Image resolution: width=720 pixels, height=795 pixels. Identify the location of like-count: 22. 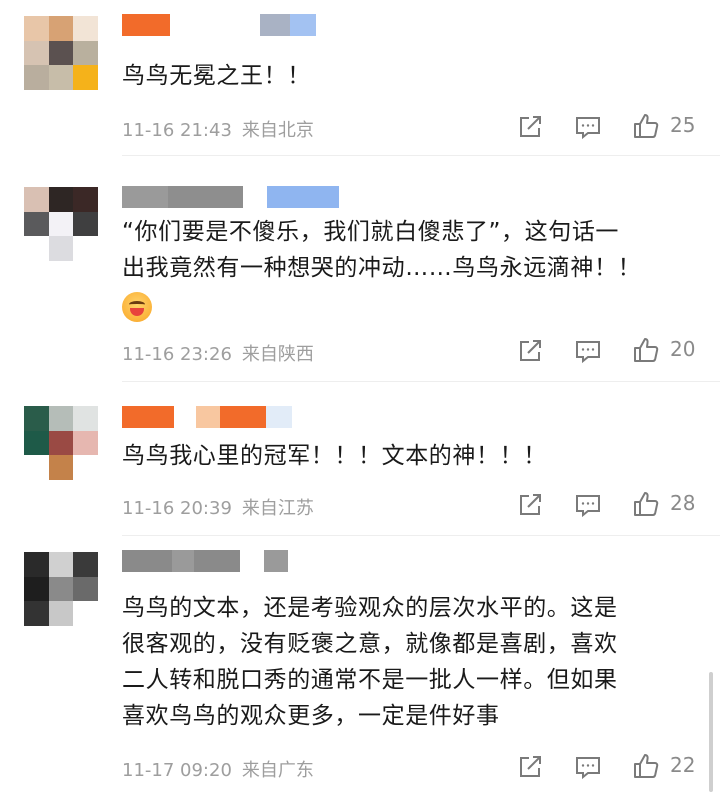
(683, 765).